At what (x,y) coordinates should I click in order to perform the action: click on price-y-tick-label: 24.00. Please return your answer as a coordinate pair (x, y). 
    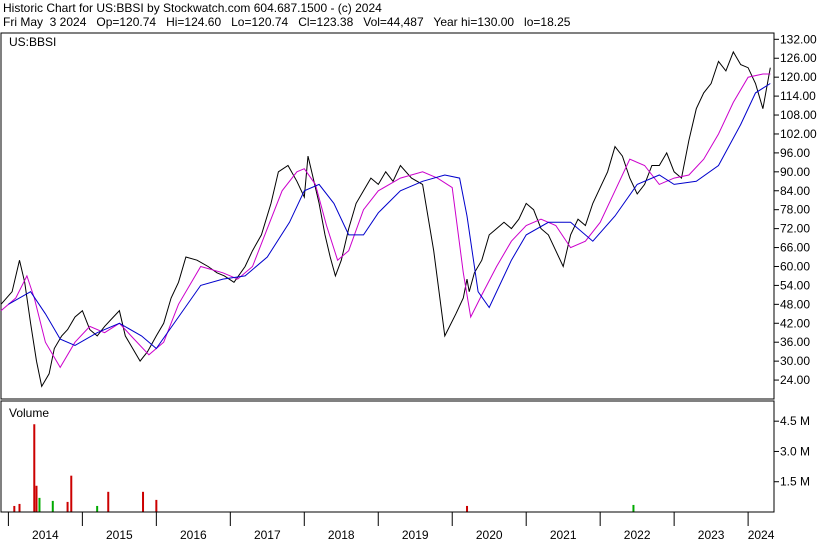
    Looking at the image, I should click on (795, 380).